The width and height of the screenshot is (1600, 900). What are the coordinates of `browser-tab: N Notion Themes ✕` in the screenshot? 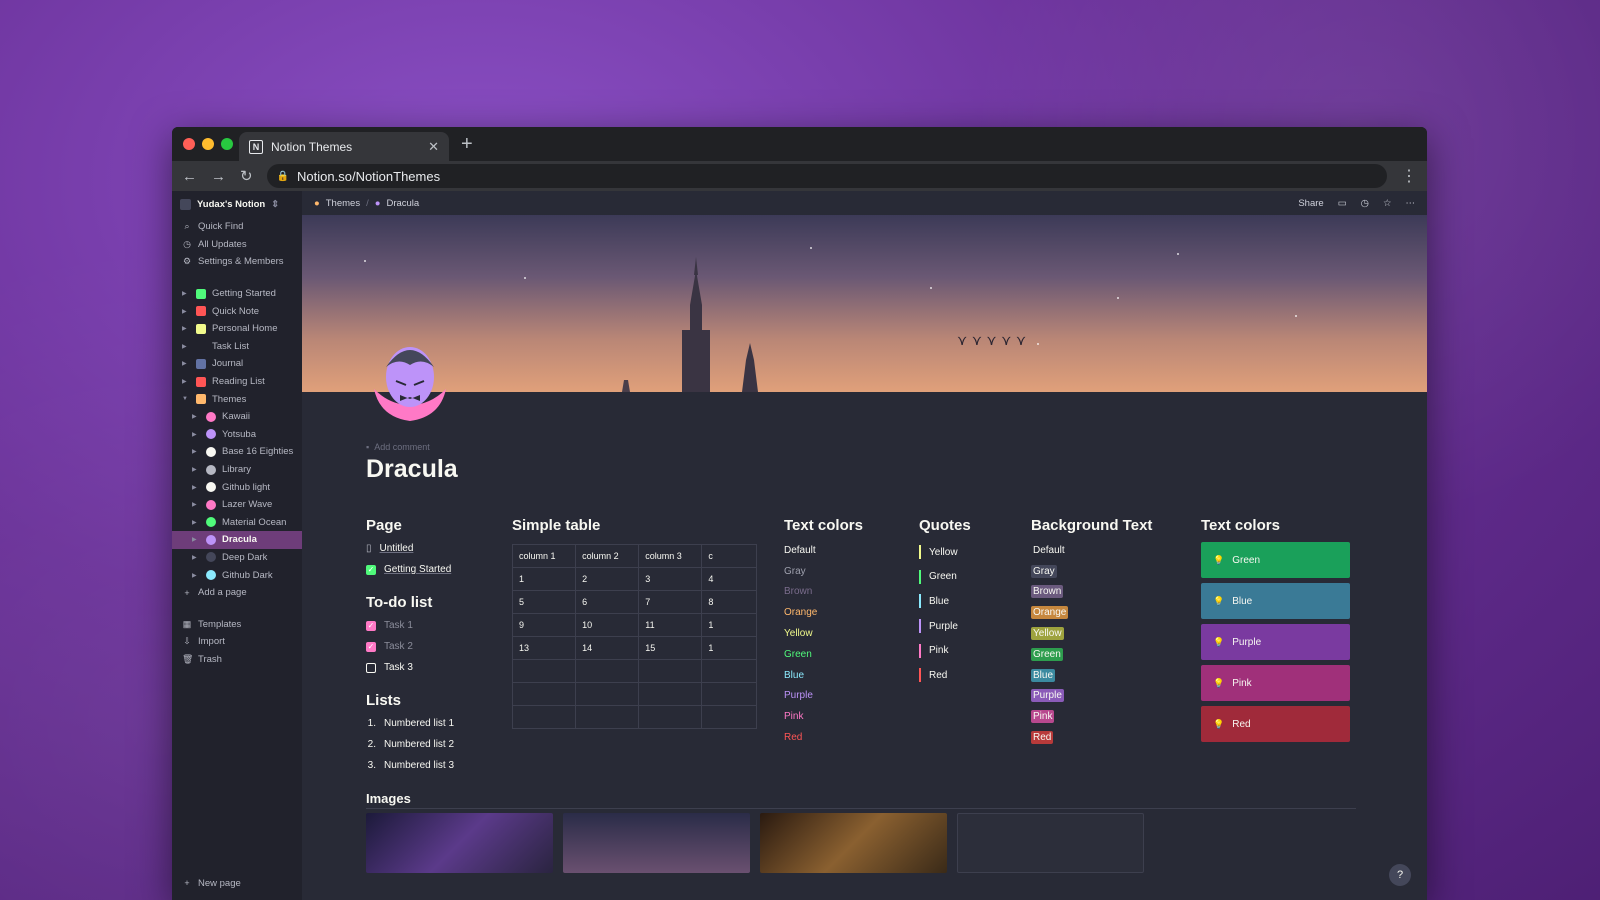 It's located at (344, 146).